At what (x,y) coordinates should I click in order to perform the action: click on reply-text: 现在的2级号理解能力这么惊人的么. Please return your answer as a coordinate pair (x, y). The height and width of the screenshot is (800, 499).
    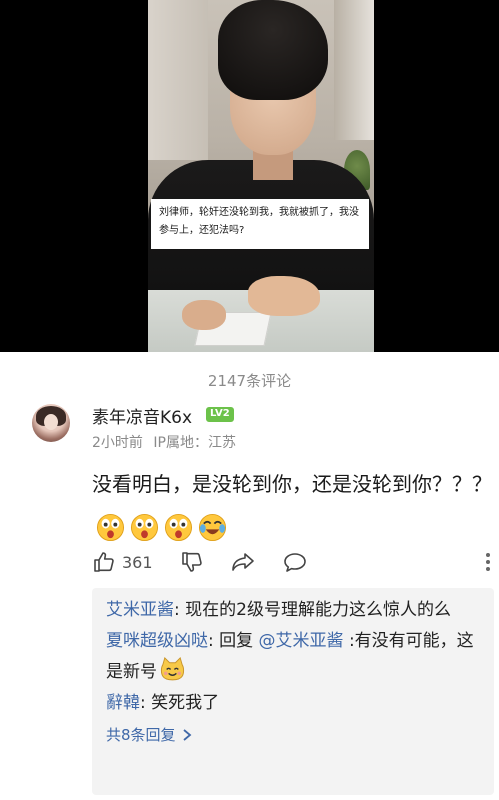
    Looking at the image, I should click on (318, 610).